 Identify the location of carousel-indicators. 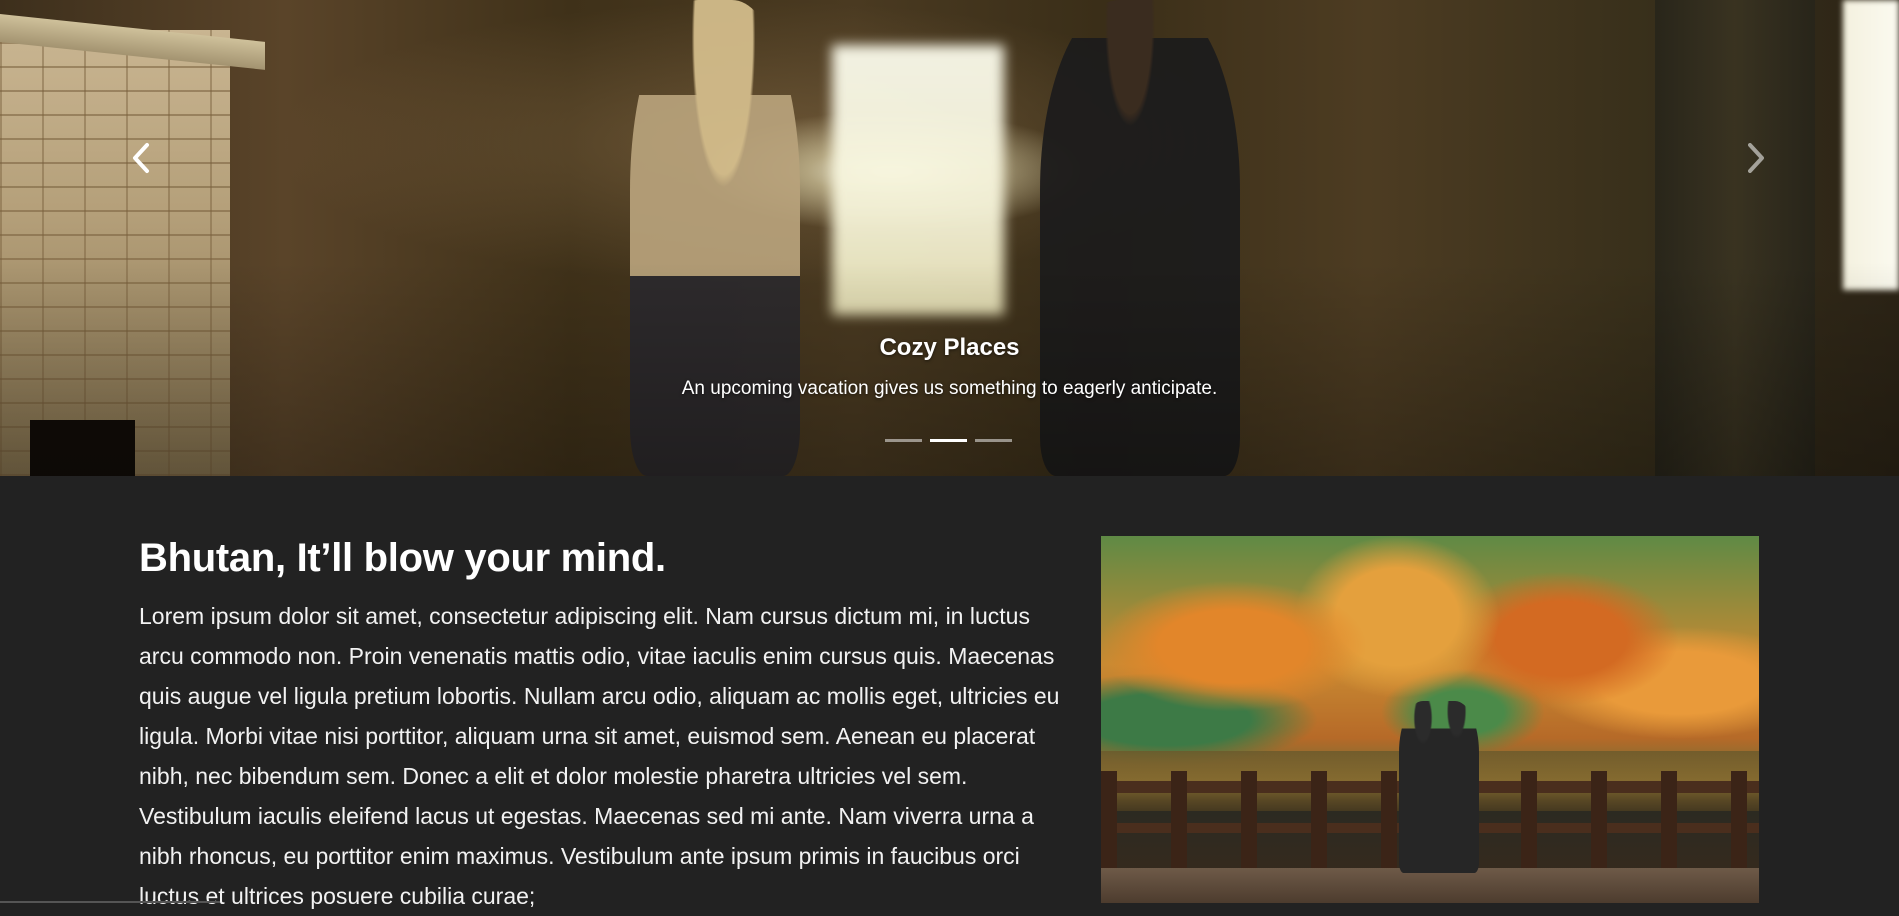
(948, 440).